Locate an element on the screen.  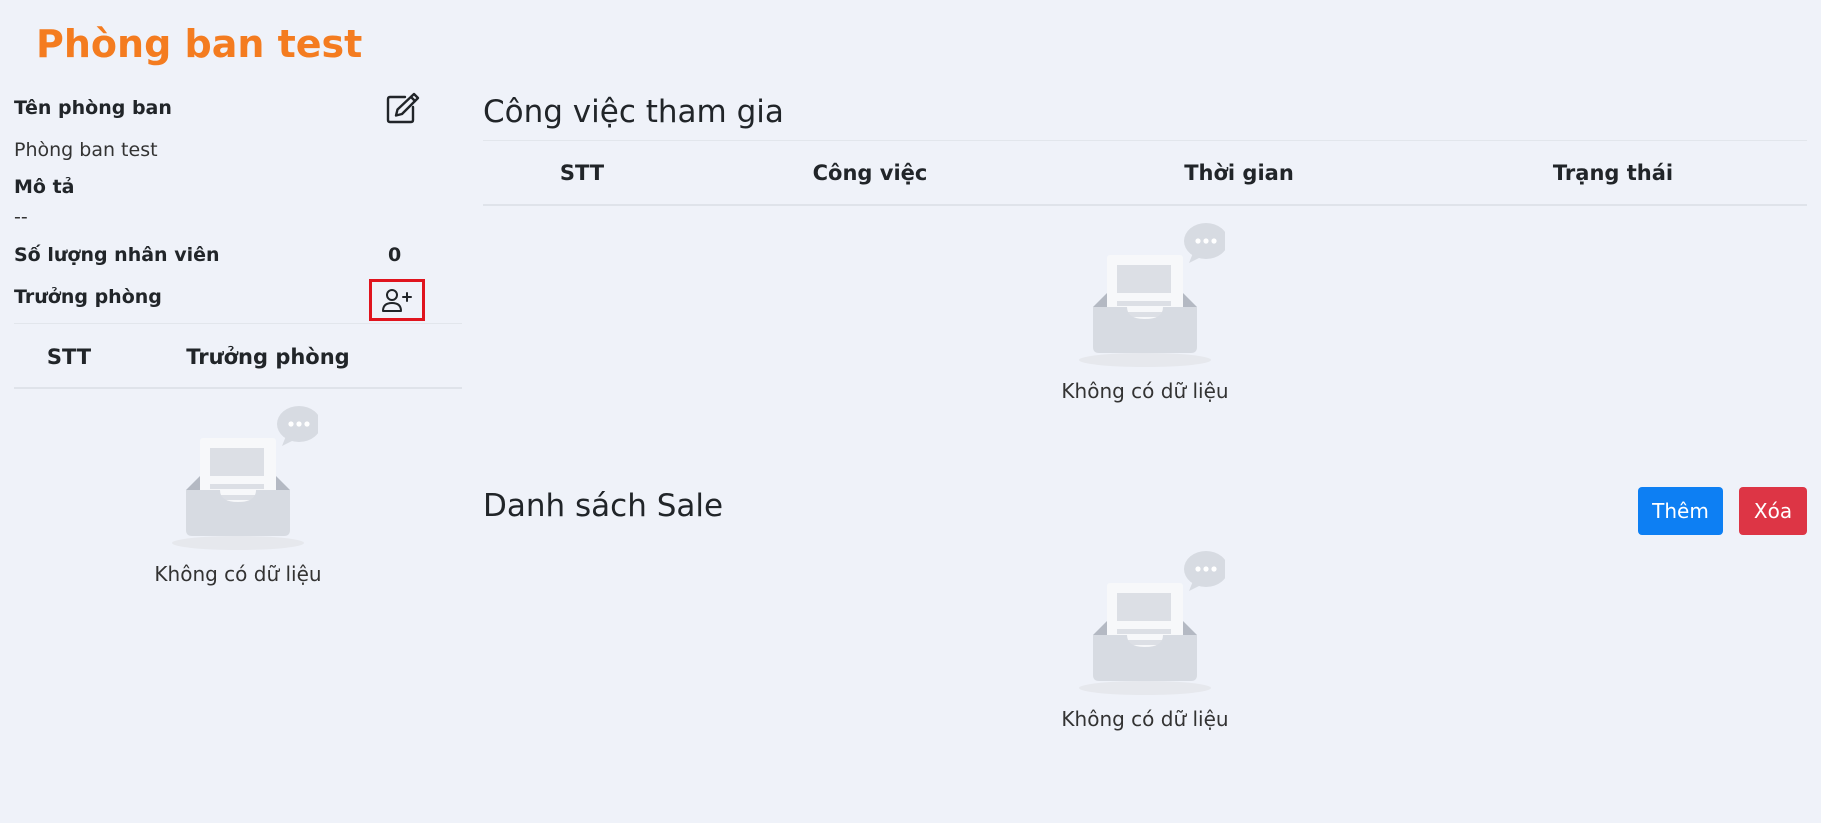
column-header-department-head: Trưởng phòng is located at coordinates (267, 357).